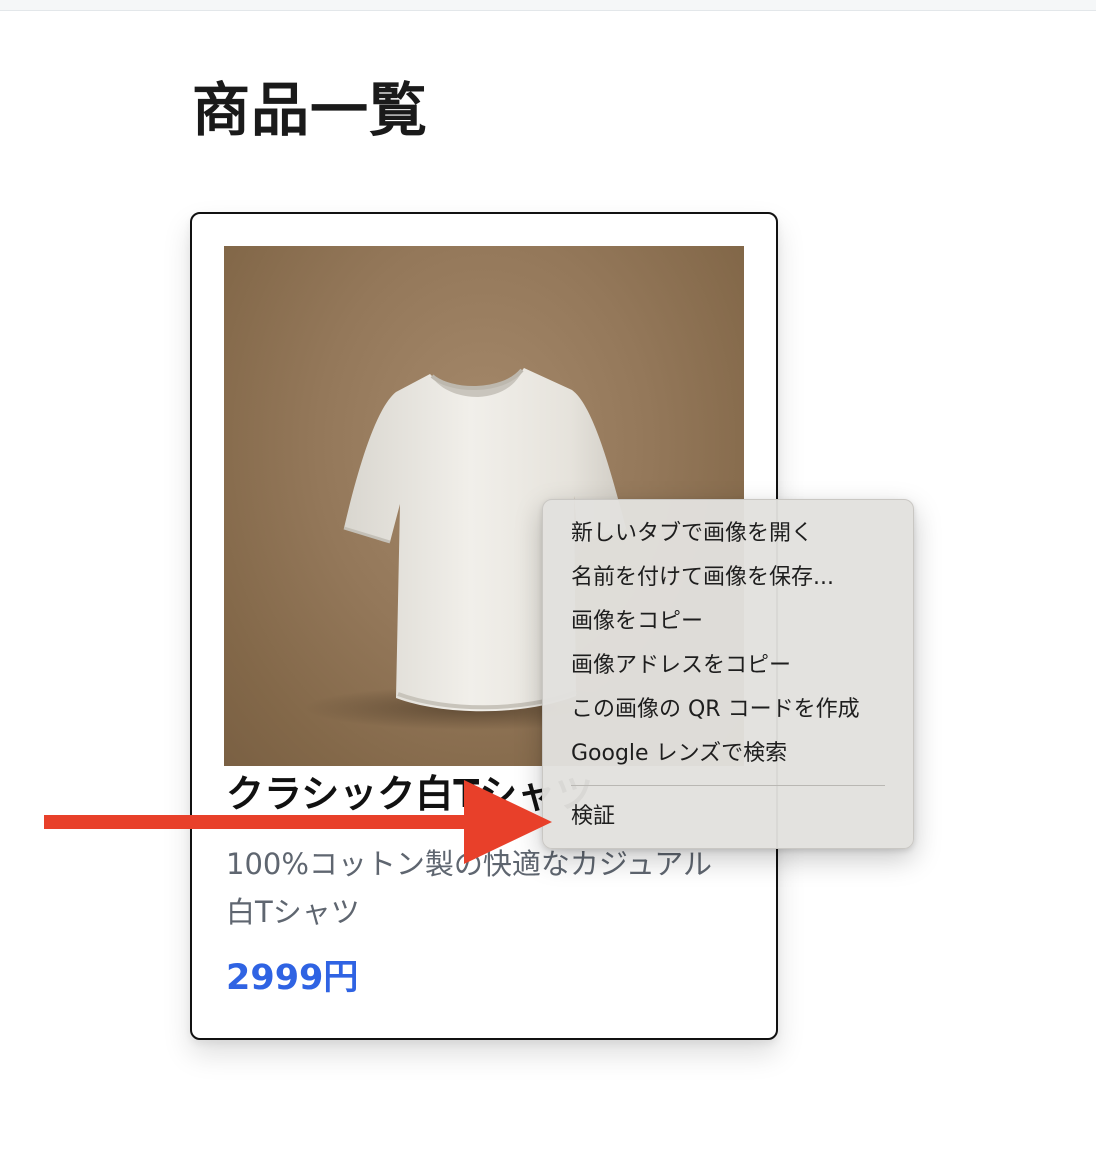 The image size is (1096, 1158). I want to click on menu-item-google-lens-search: Google レンズで検索, so click(728, 754).